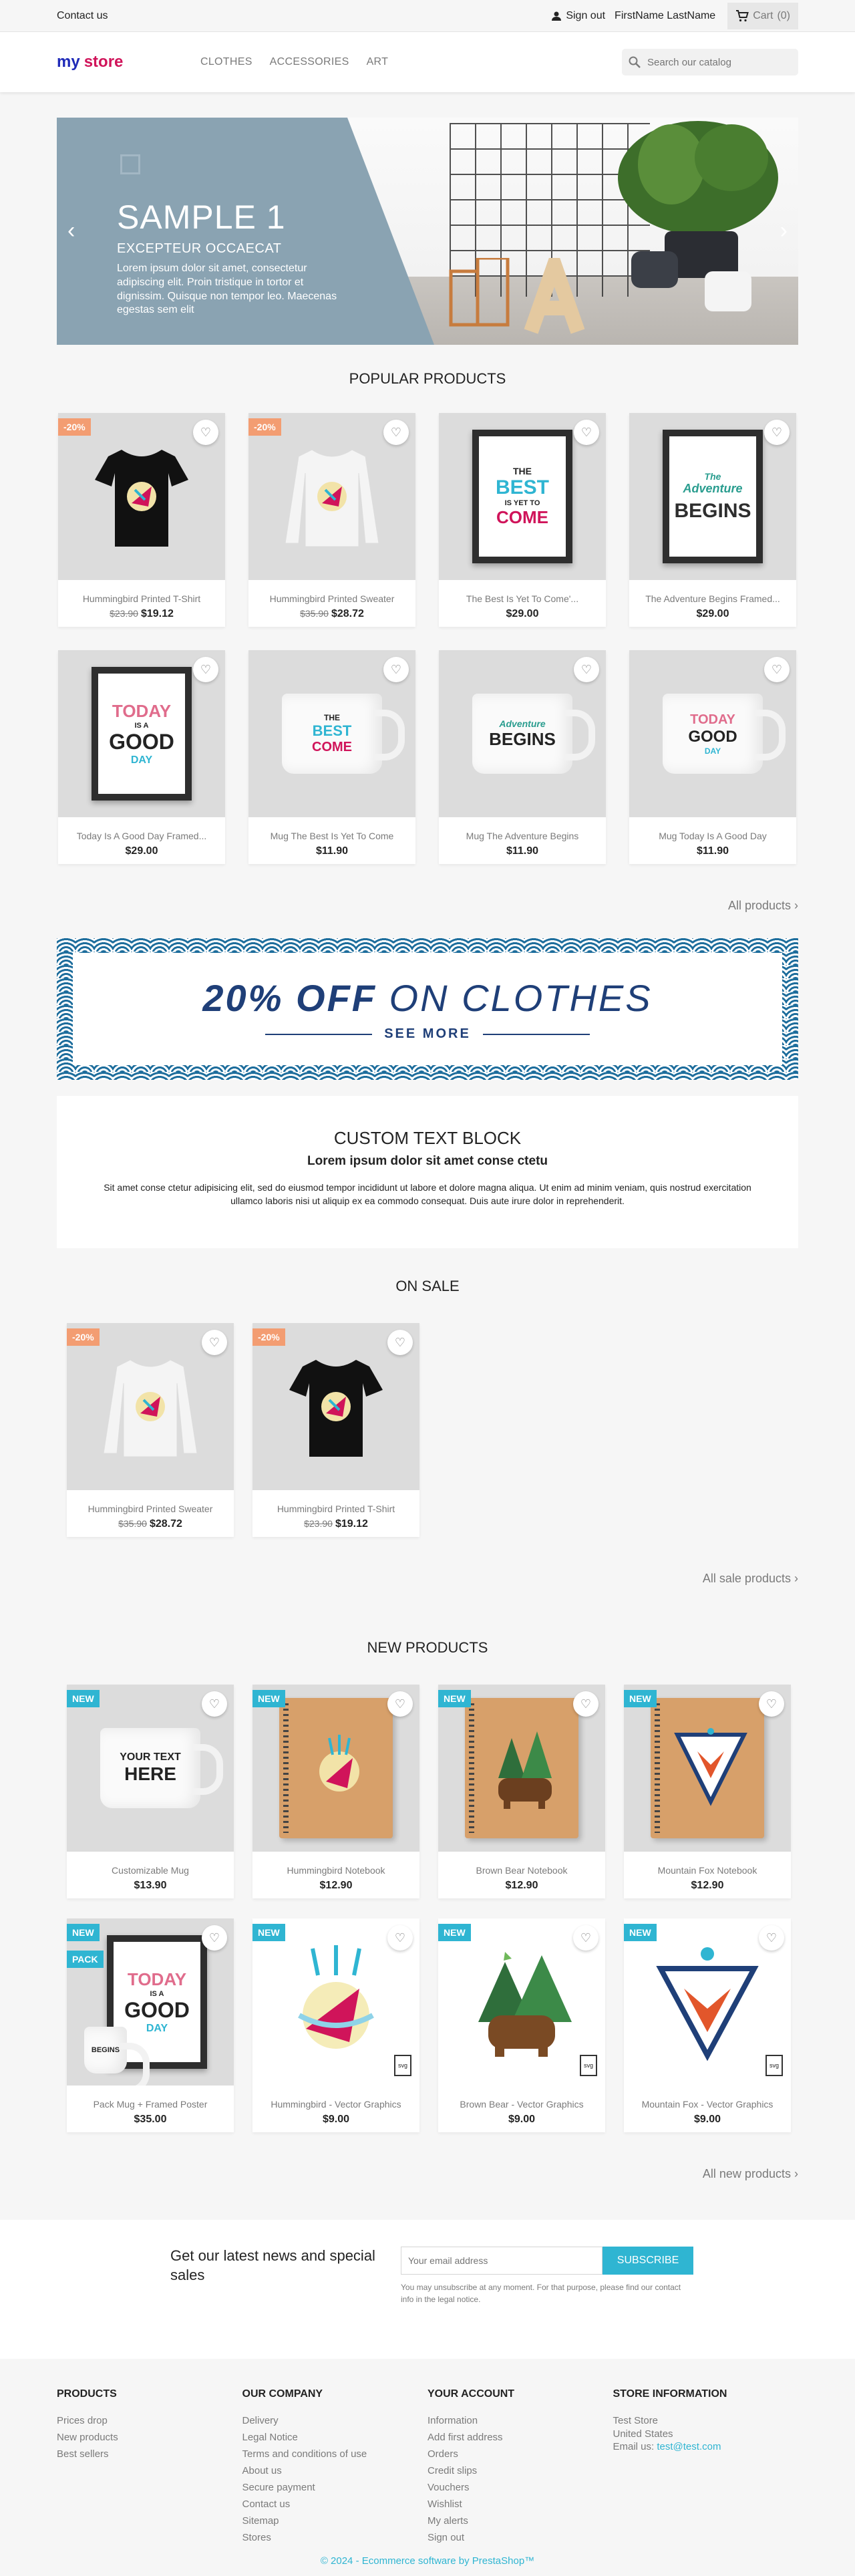 This screenshot has height=2576, width=855. Describe the element at coordinates (520, 2504) in the screenshot. I see `footer-link: Wishlist` at that location.